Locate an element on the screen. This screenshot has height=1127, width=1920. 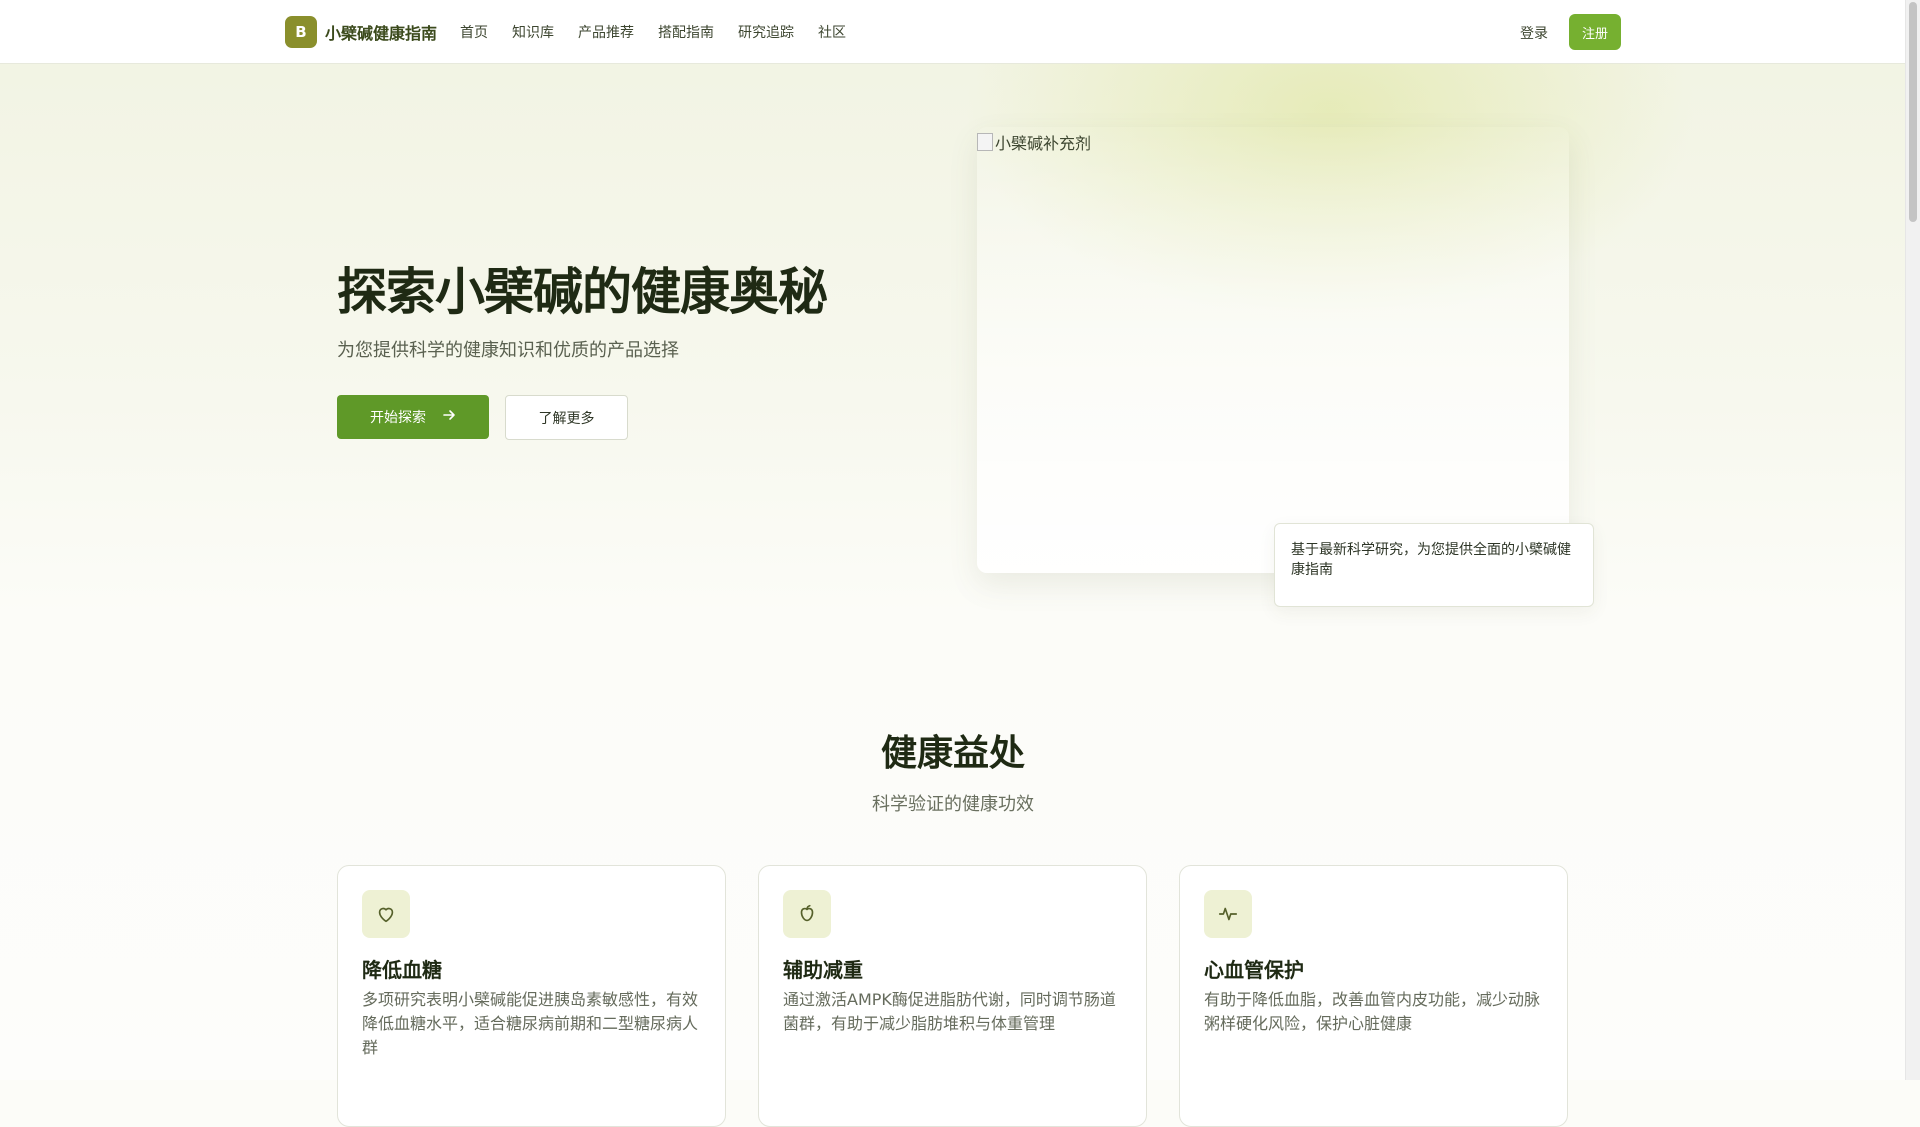
hero-title: 探索小檗碱的健康奥秘 is located at coordinates (582, 292).